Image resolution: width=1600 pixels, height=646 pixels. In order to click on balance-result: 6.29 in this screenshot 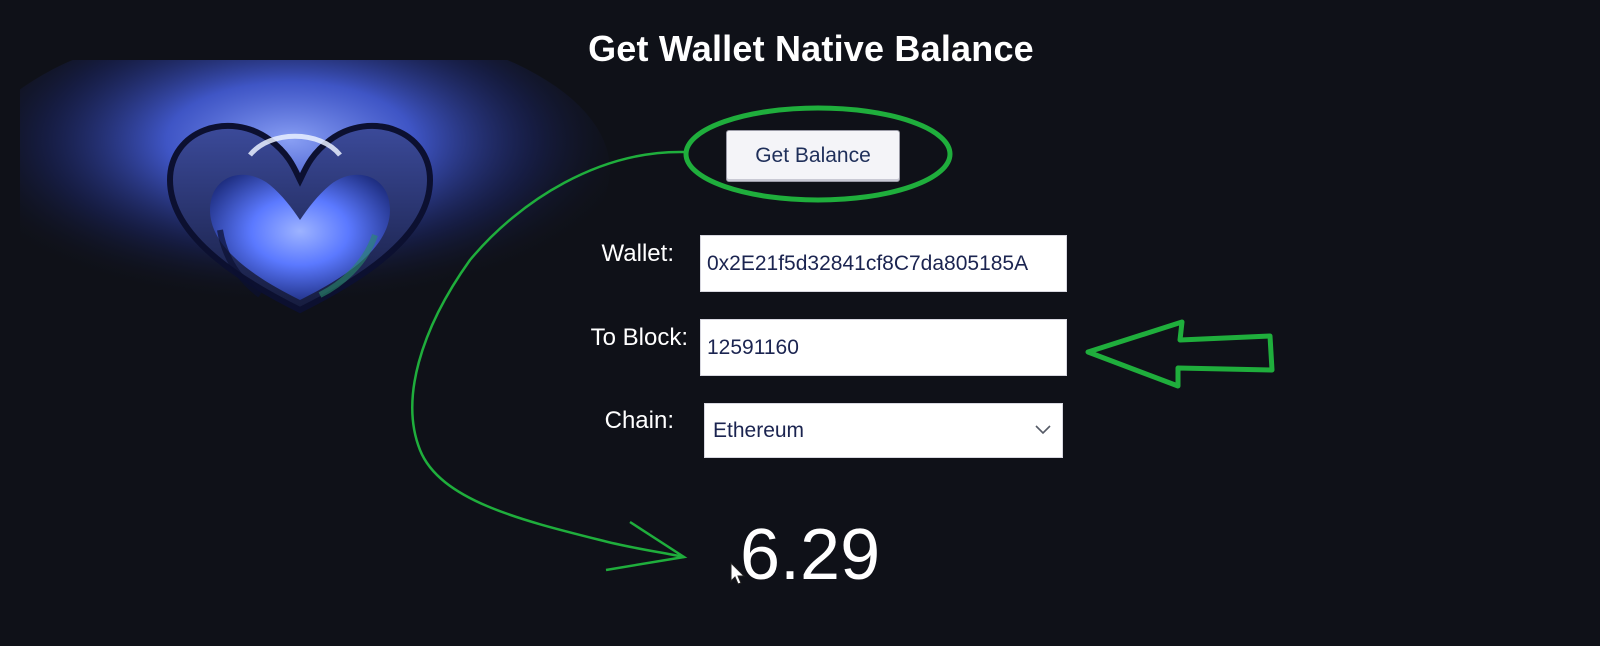, I will do `click(810, 555)`.